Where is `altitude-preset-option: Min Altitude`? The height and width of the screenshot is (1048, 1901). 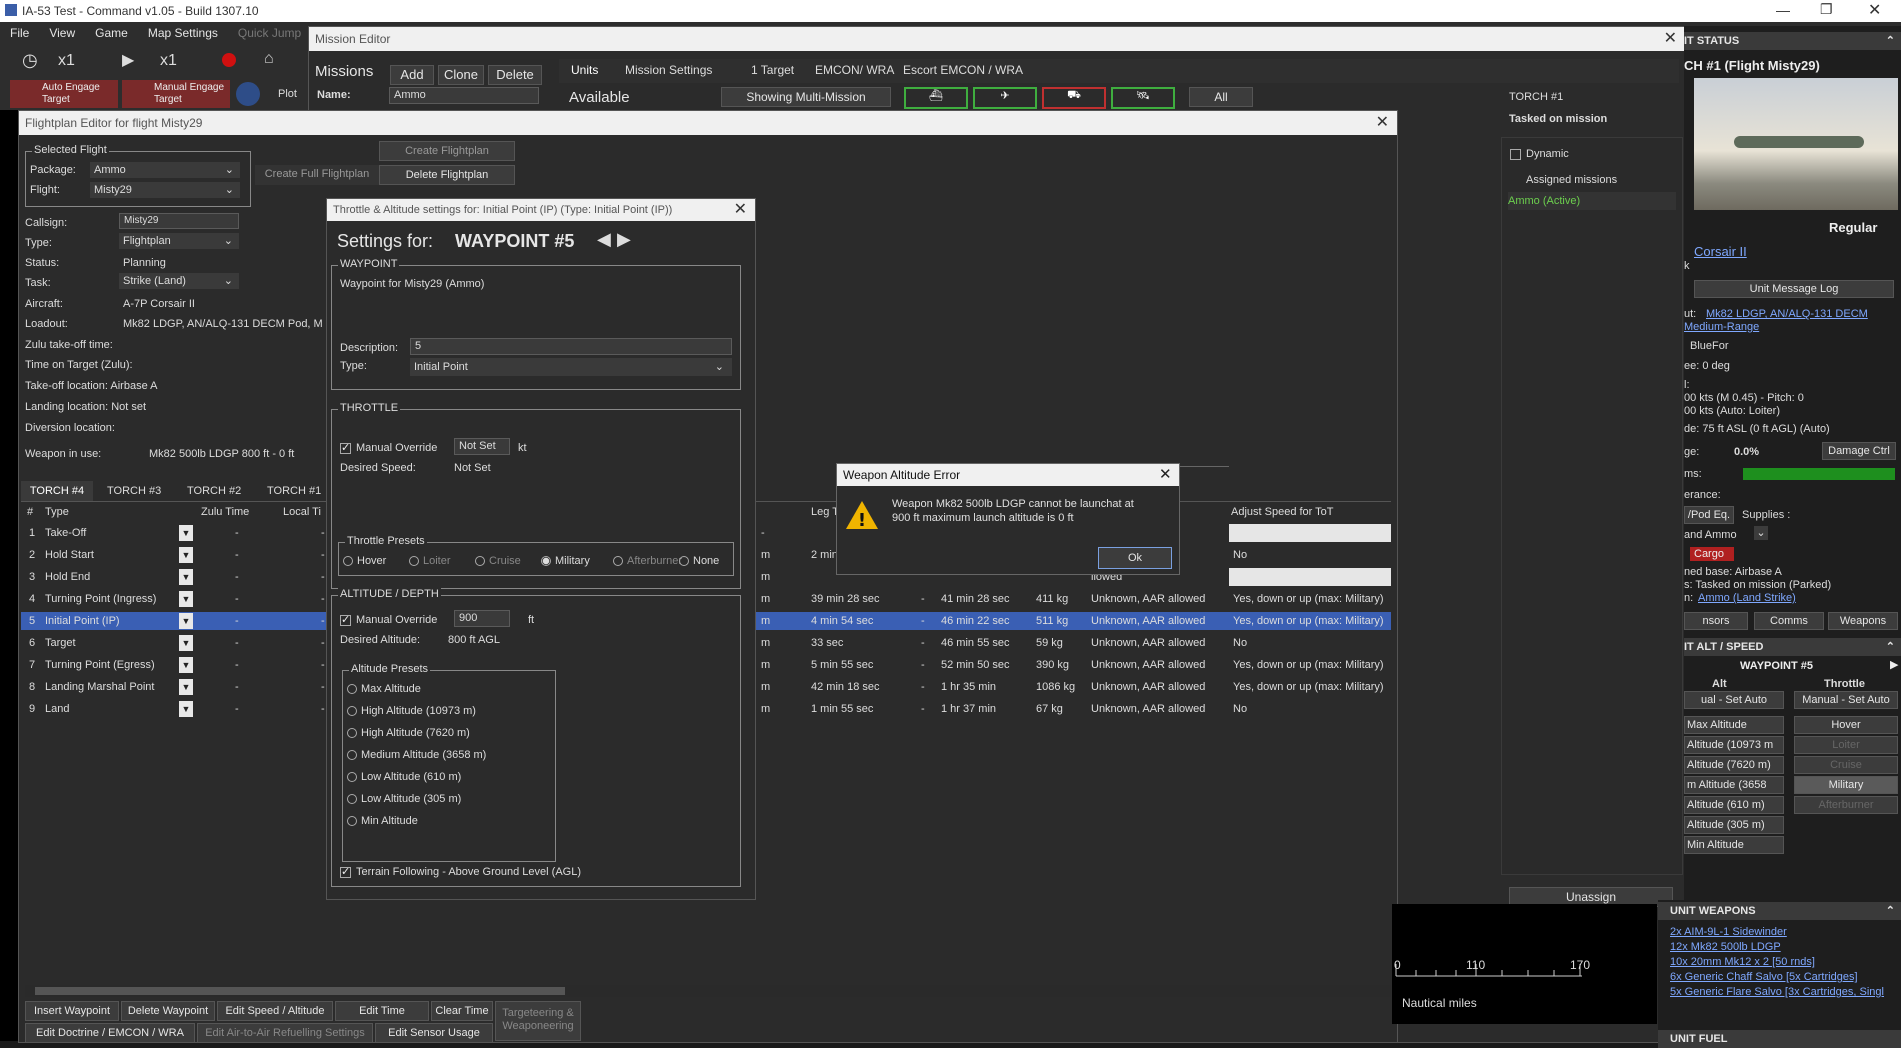 altitude-preset-option: Min Altitude is located at coordinates (382, 821).